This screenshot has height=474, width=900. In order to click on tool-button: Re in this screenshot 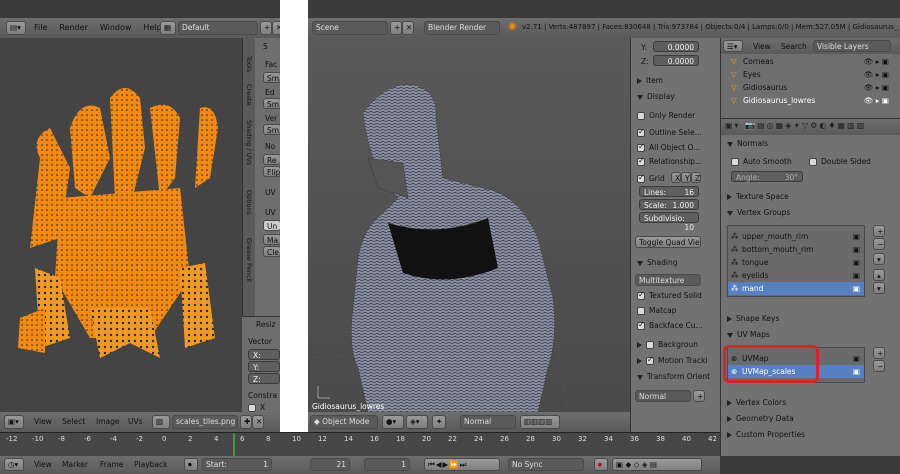, I will do `click(272, 159)`.